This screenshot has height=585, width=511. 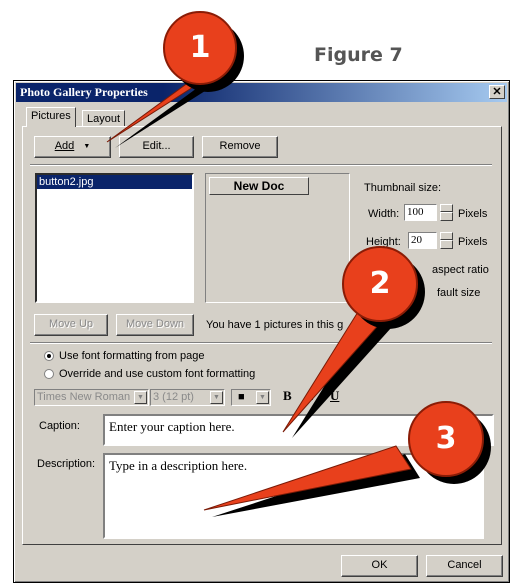 I want to click on callout-number-2: 2, so click(x=380, y=283).